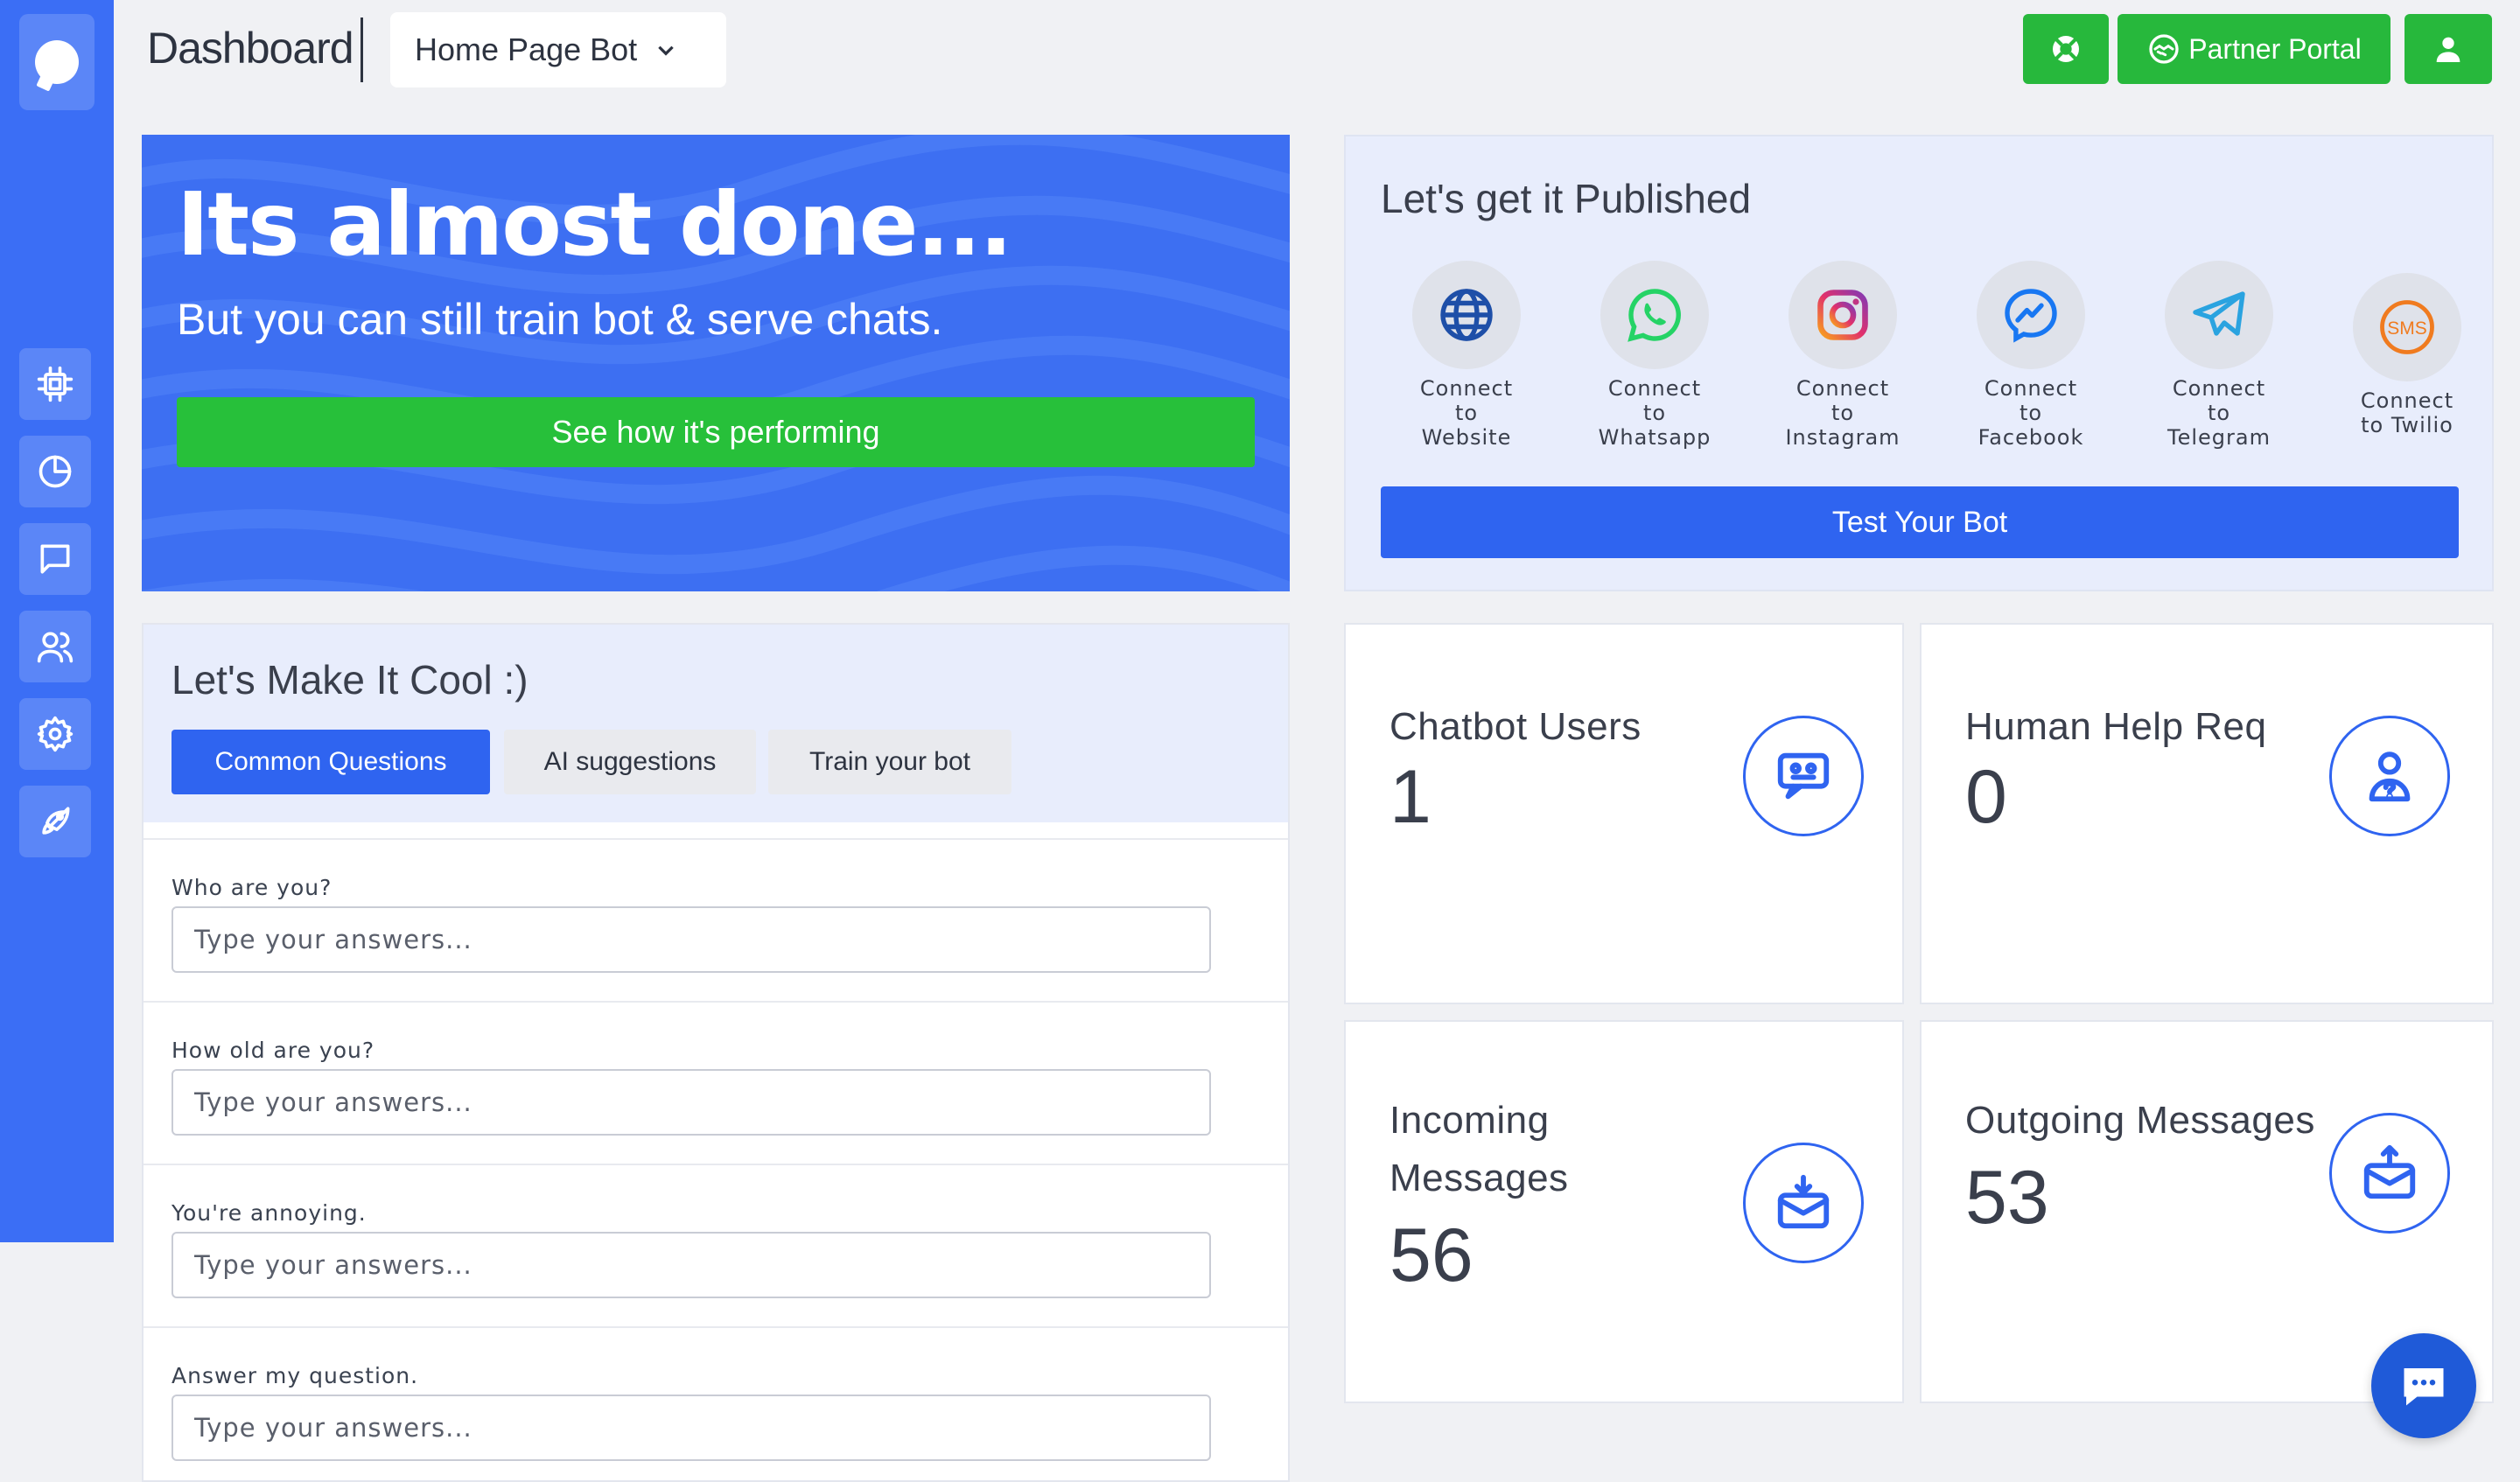  I want to click on stat-card-human-help: Human Help Req 0, so click(2207, 813).